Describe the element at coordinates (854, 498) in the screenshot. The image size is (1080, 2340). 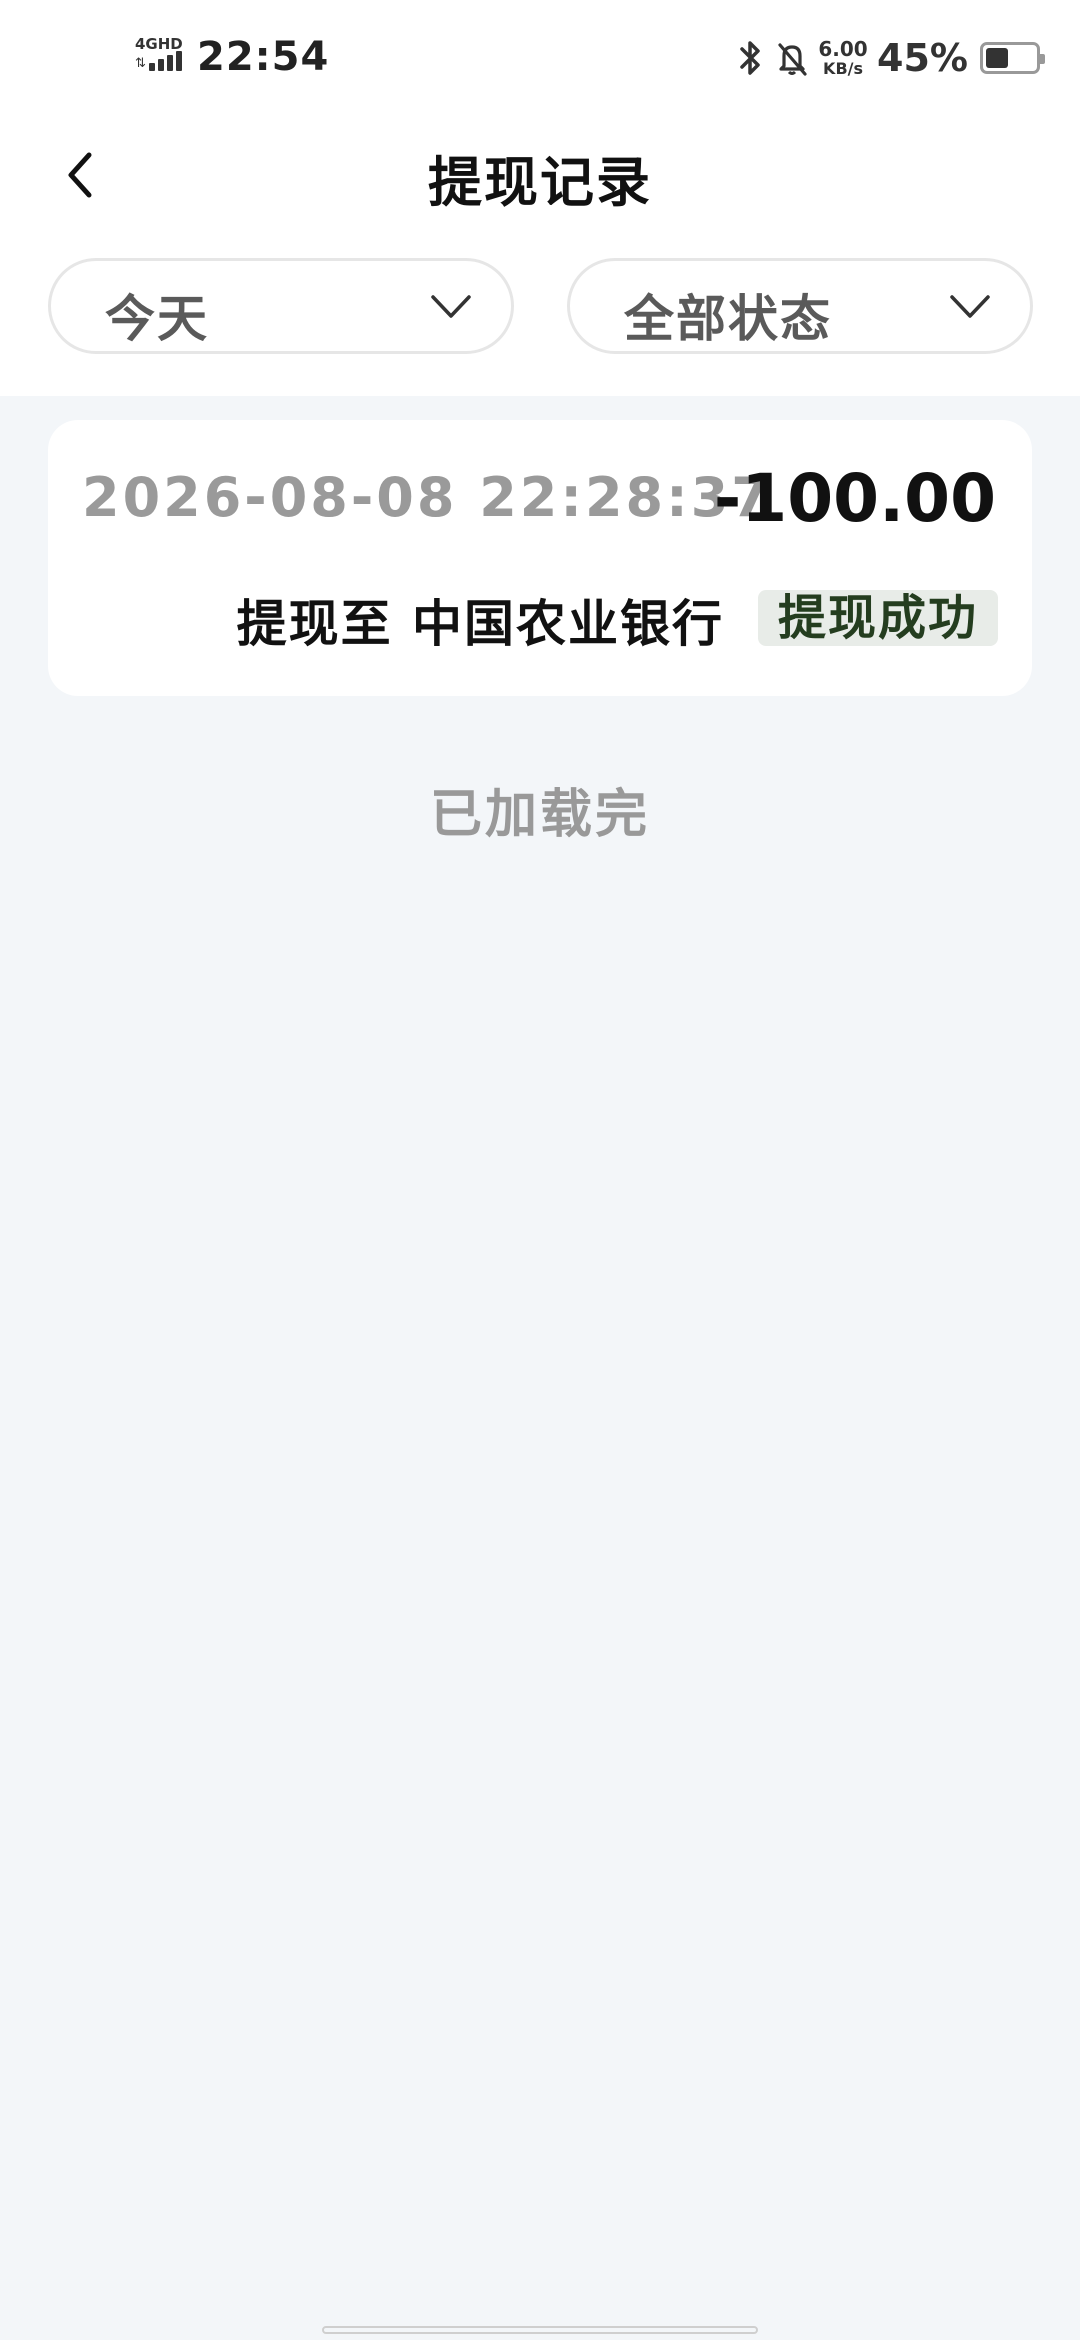
I see `record-amount: -100.00` at that location.